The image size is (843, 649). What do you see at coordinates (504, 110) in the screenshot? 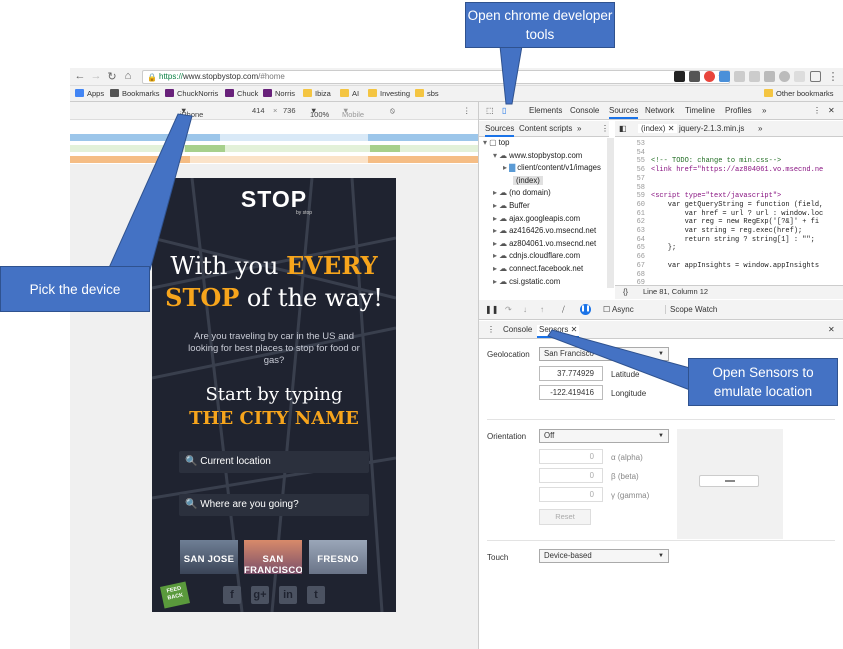
I see `device-toggle-icon: ▯` at bounding box center [504, 110].